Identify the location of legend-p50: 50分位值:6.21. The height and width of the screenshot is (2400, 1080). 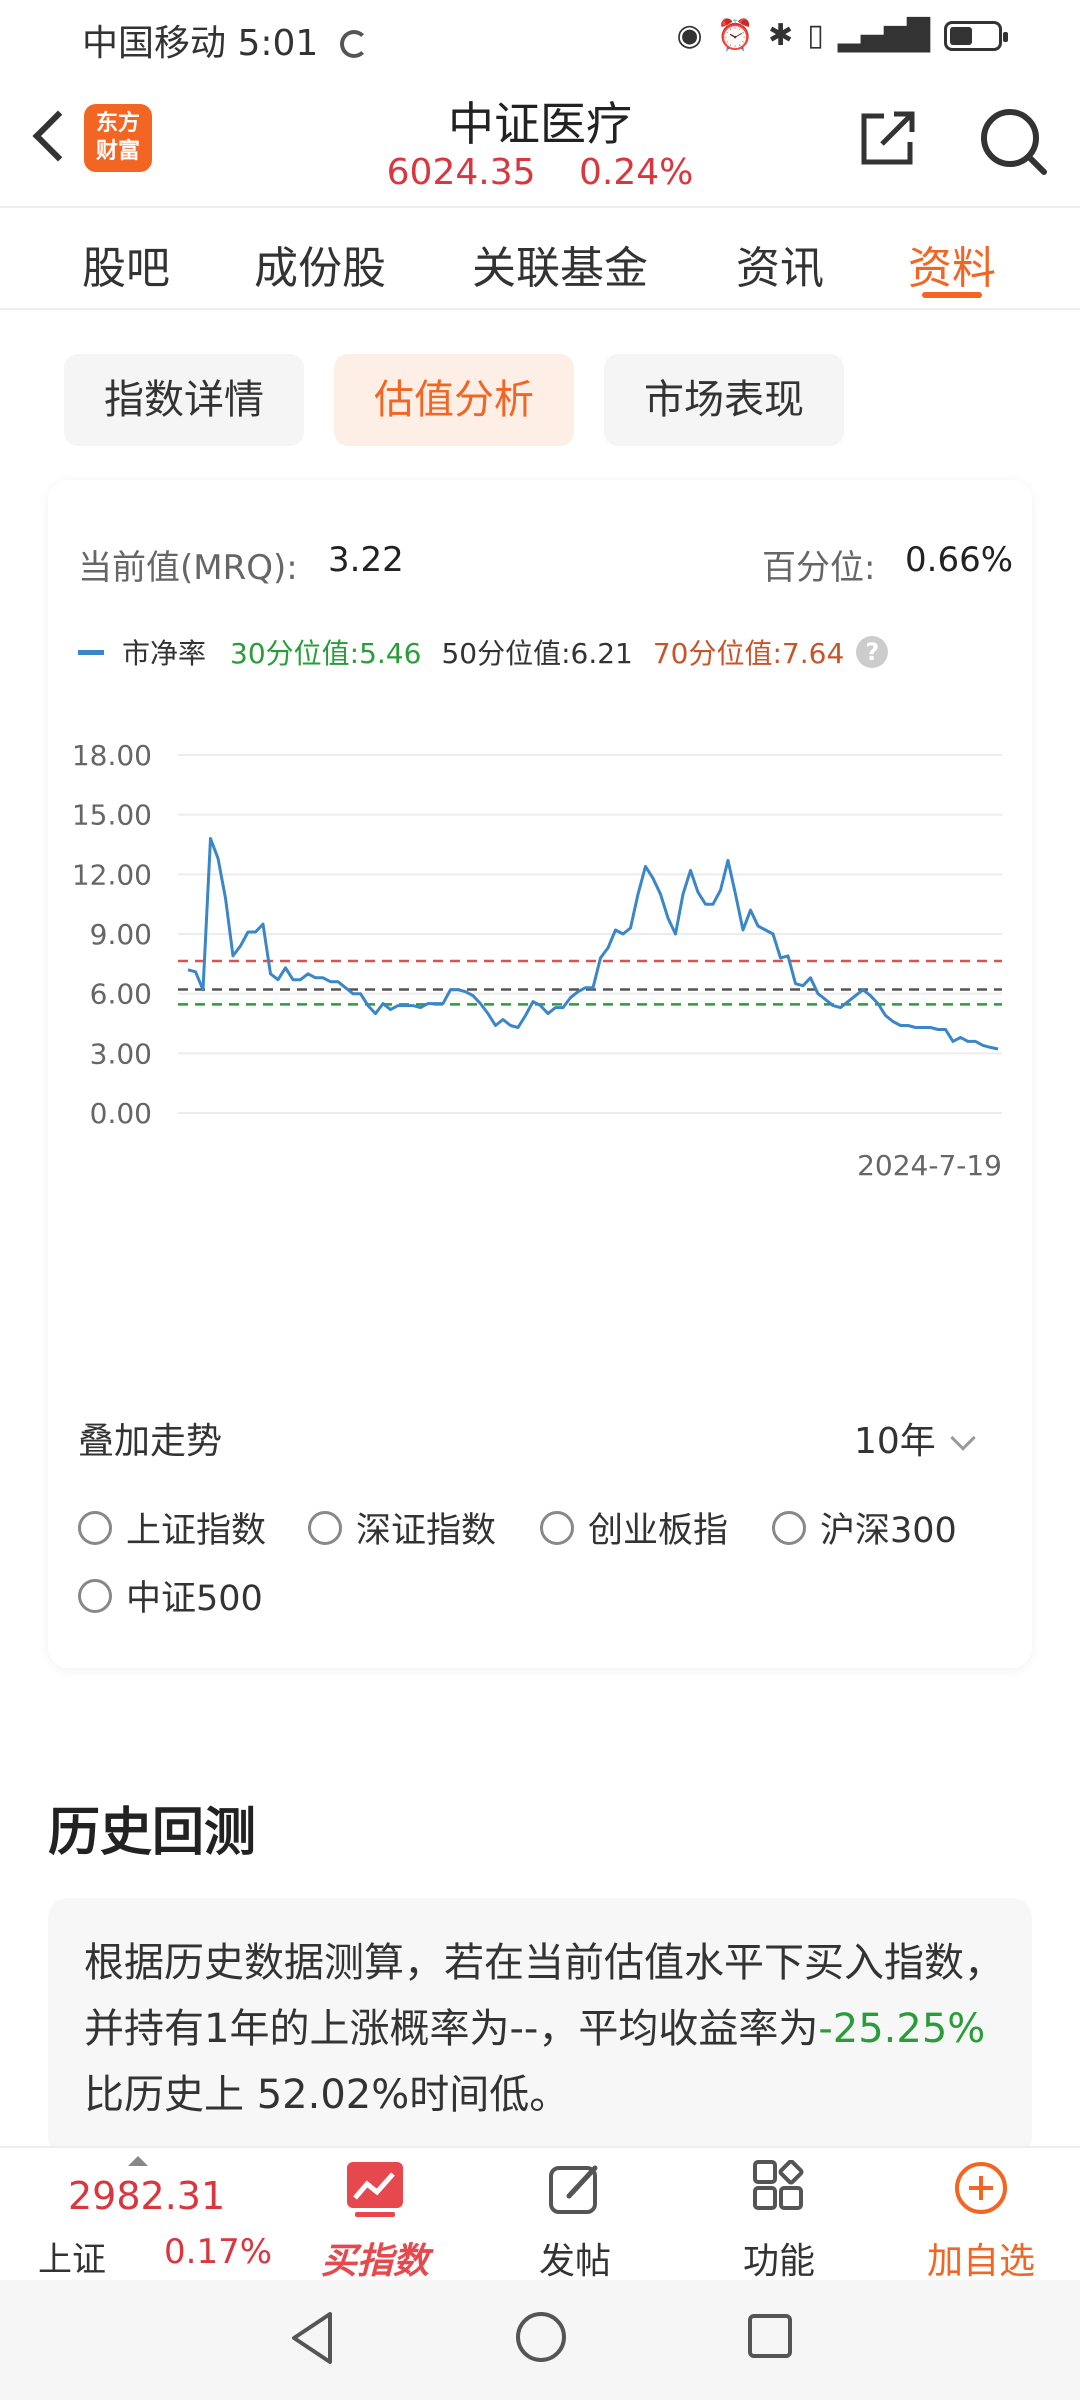
(537, 653).